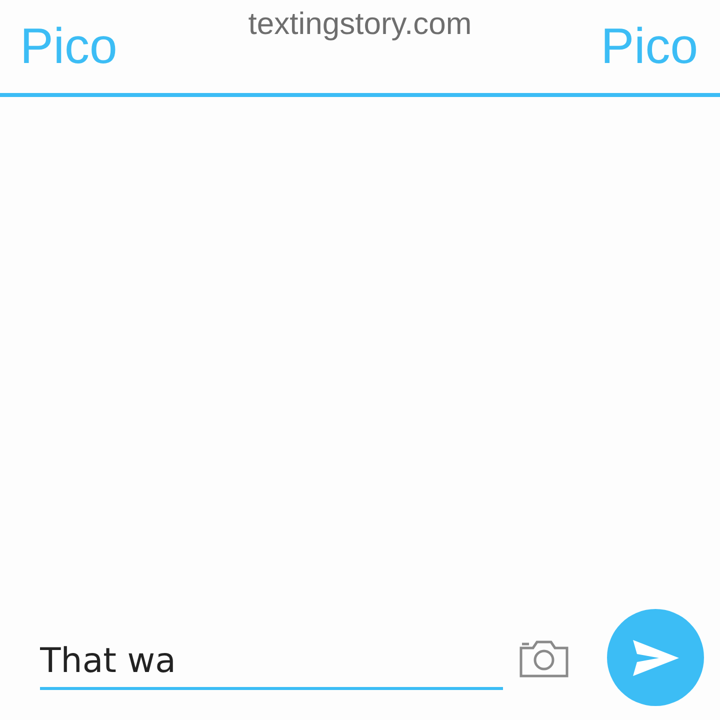  I want to click on send-icon, so click(655, 658).